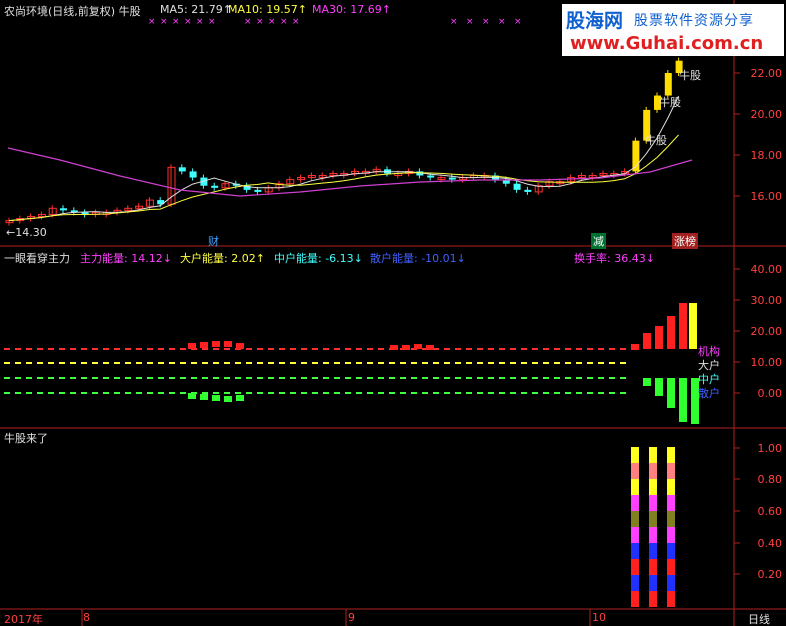  Describe the element at coordinates (766, 269) in the screenshot. I see `ind-axis-40: 40.00` at that location.